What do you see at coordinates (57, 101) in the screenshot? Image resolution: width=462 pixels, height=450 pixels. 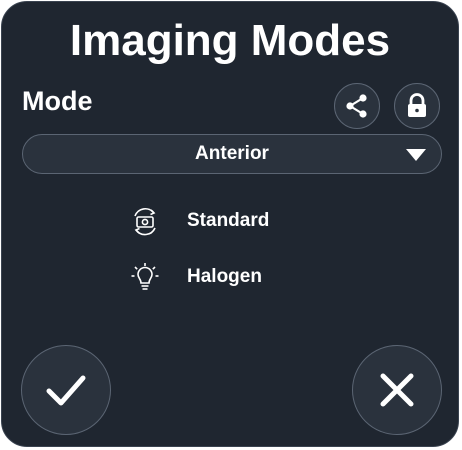 I see `mode-label: Mode` at bounding box center [57, 101].